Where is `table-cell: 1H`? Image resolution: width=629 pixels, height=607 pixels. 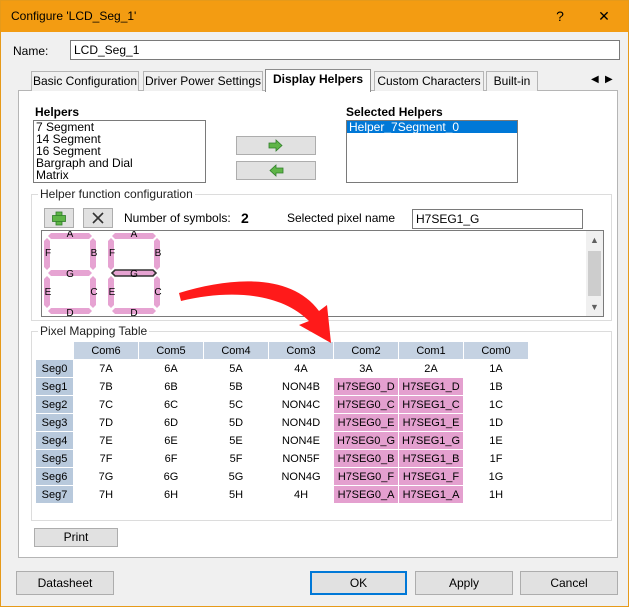 table-cell: 1H is located at coordinates (496, 494).